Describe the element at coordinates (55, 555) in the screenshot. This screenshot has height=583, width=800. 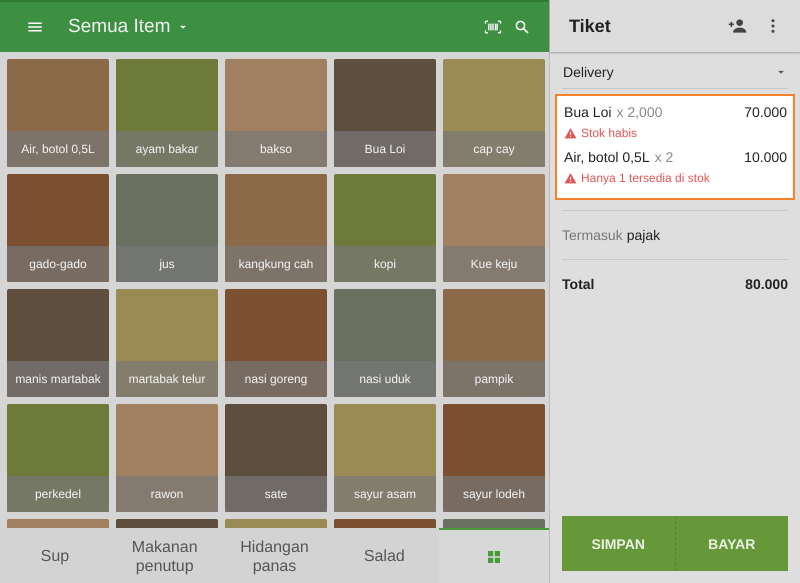
I see `category-tab: Sup` at that location.